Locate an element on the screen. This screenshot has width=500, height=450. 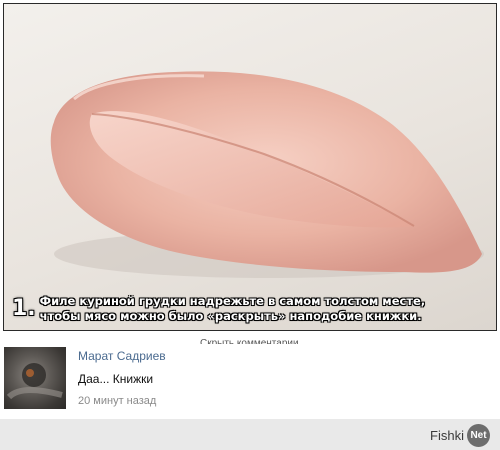
fishki-logo: Fishki Net is located at coordinates (460, 435).